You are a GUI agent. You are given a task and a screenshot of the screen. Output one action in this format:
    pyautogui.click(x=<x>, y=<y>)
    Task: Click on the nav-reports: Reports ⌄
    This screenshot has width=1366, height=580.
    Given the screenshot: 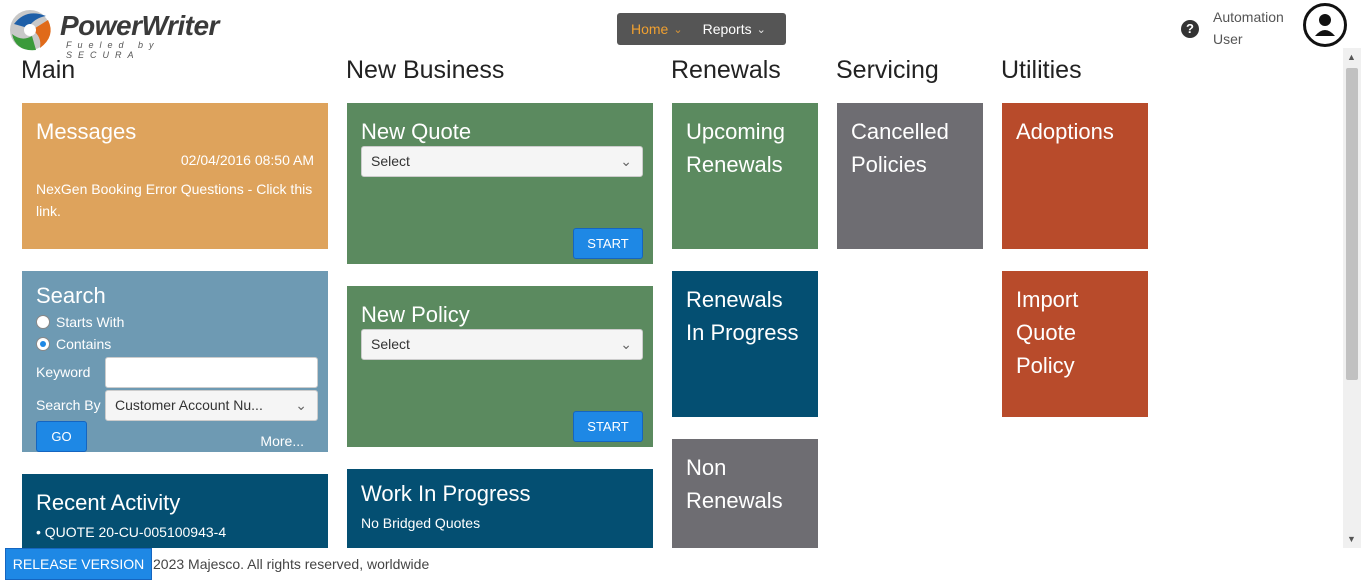 What is the action you would take?
    pyautogui.click(x=734, y=29)
    